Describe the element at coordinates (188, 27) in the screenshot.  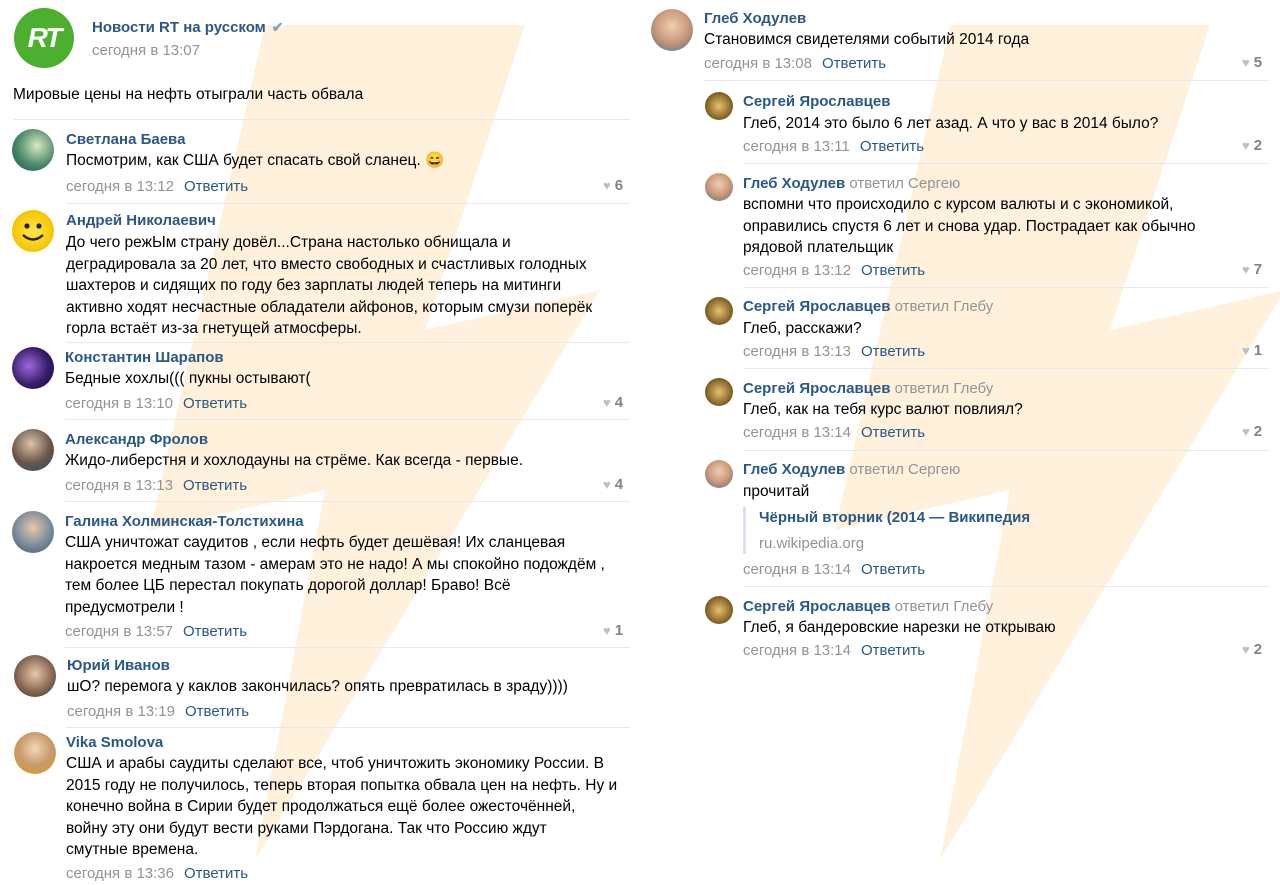
I see `group-name: Новости RT на русском ✔` at that location.